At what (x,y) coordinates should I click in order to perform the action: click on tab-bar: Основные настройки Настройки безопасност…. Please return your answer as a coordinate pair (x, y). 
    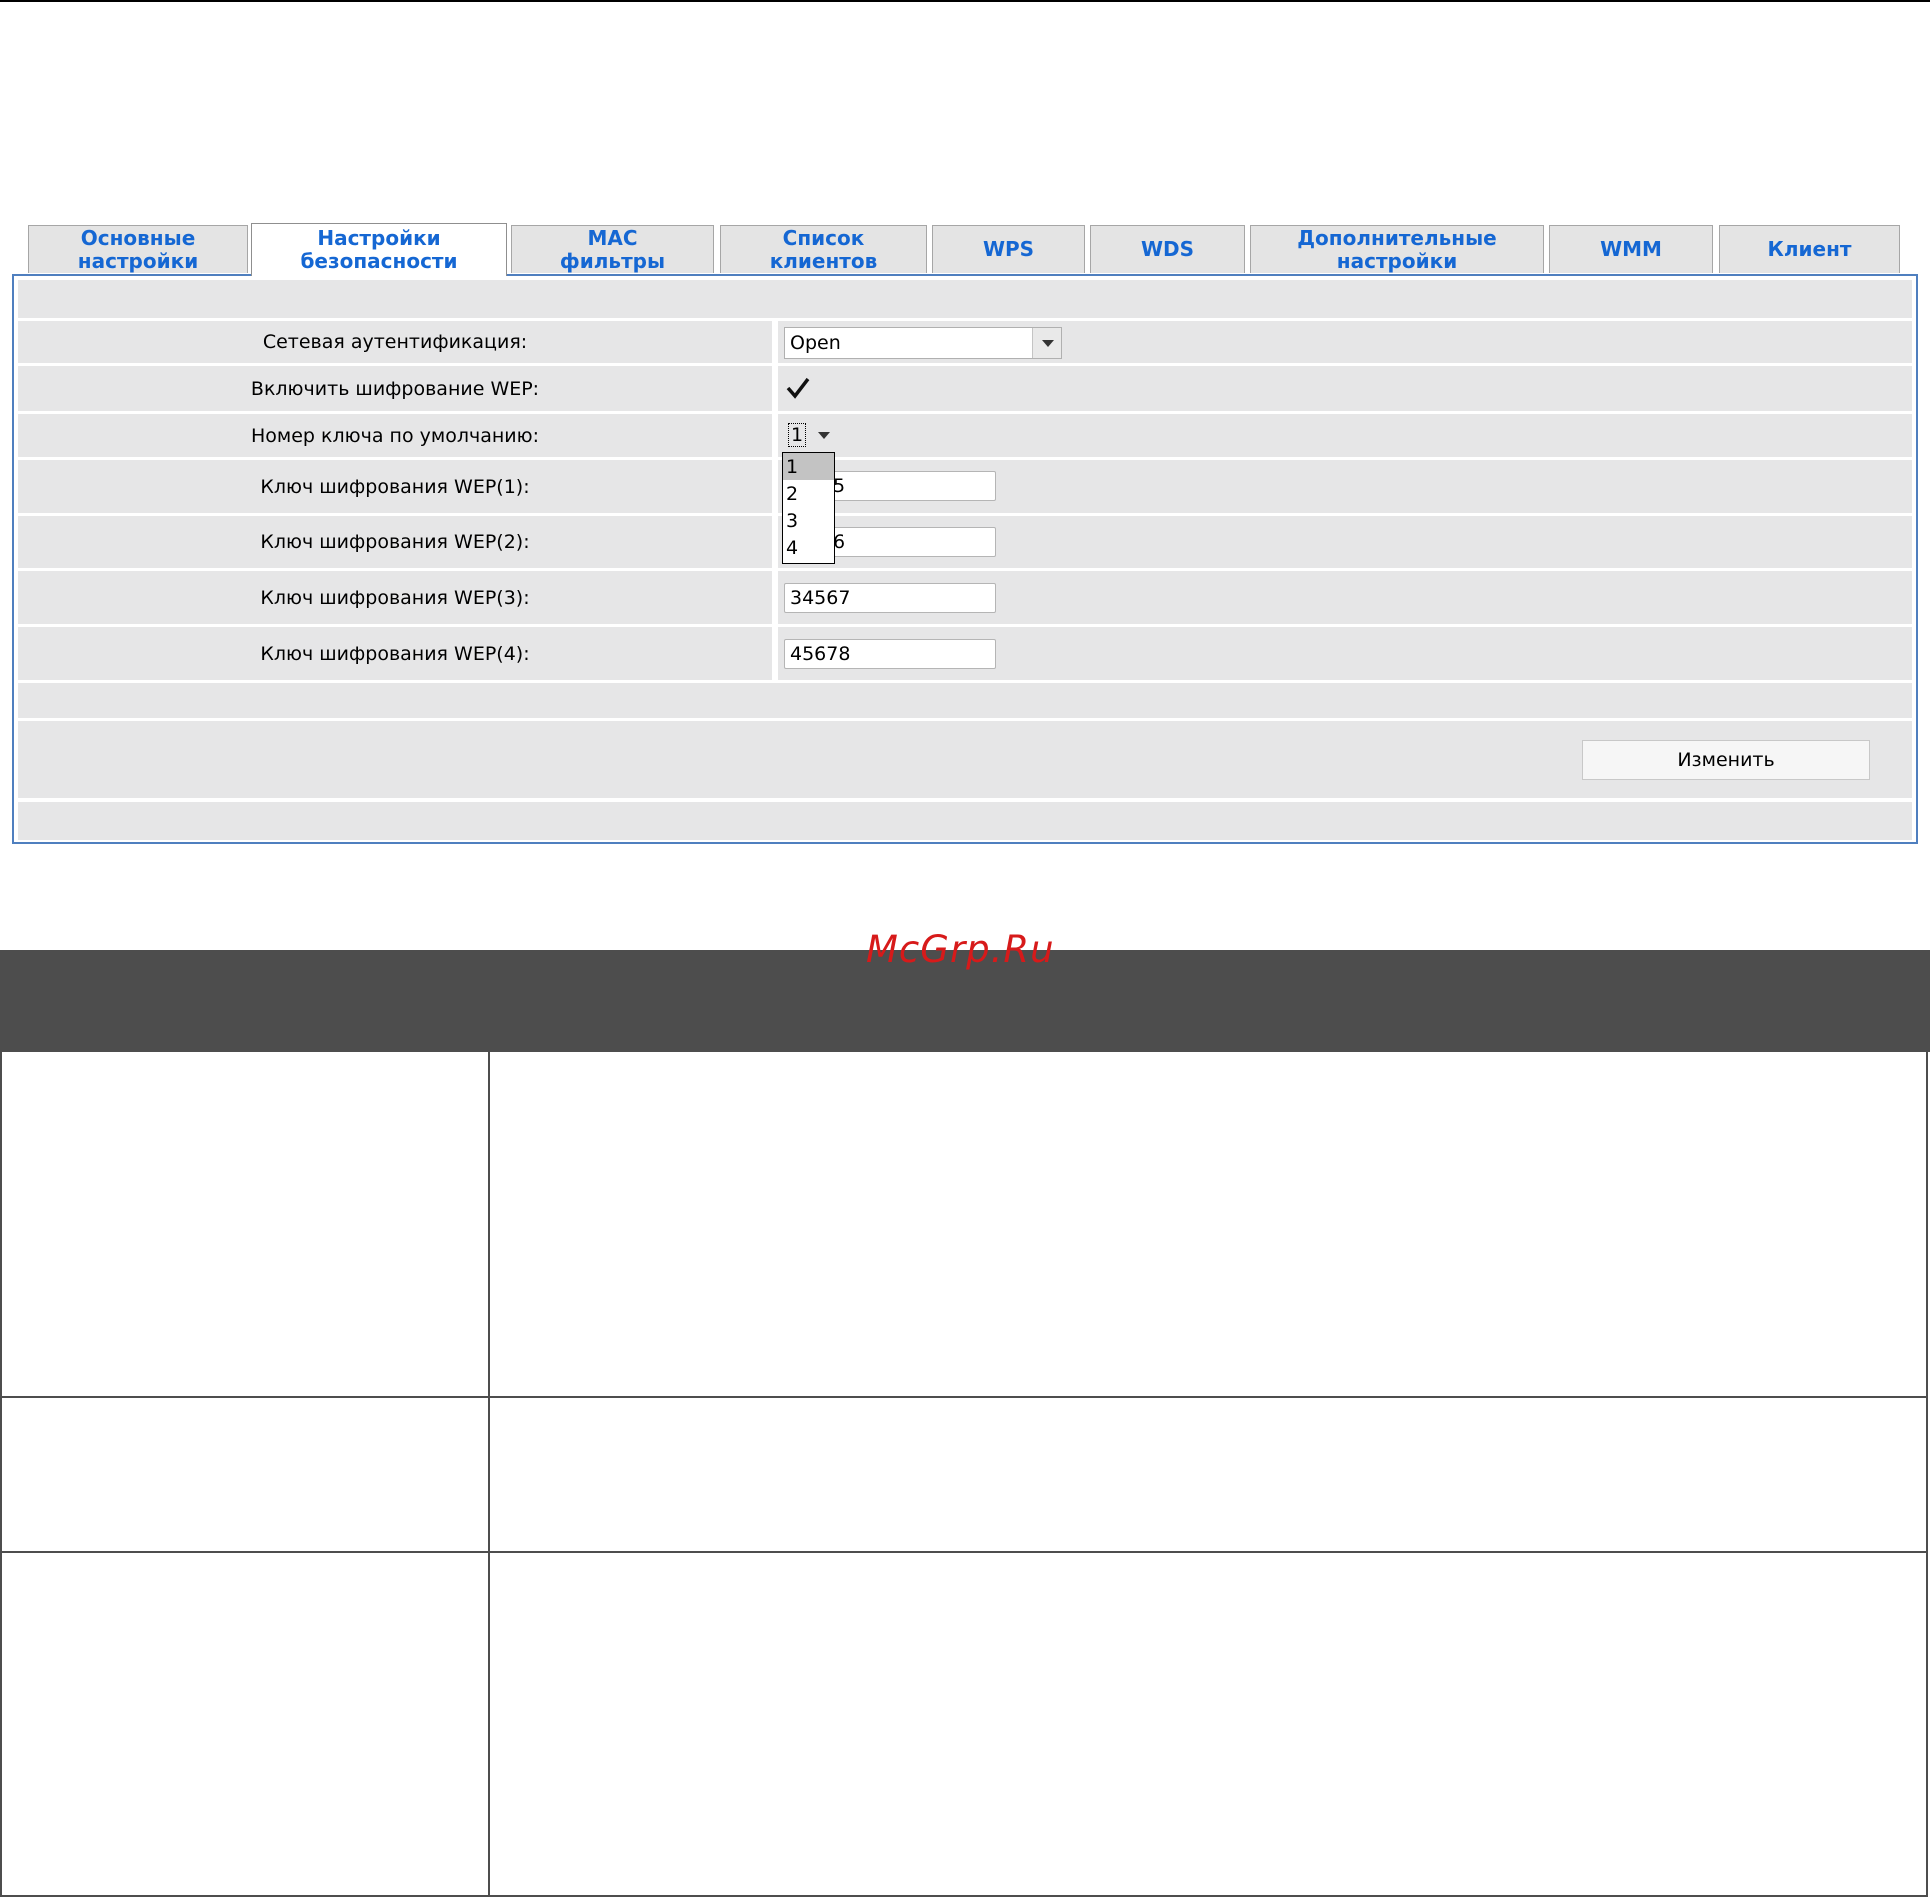
    Looking at the image, I should click on (966, 249).